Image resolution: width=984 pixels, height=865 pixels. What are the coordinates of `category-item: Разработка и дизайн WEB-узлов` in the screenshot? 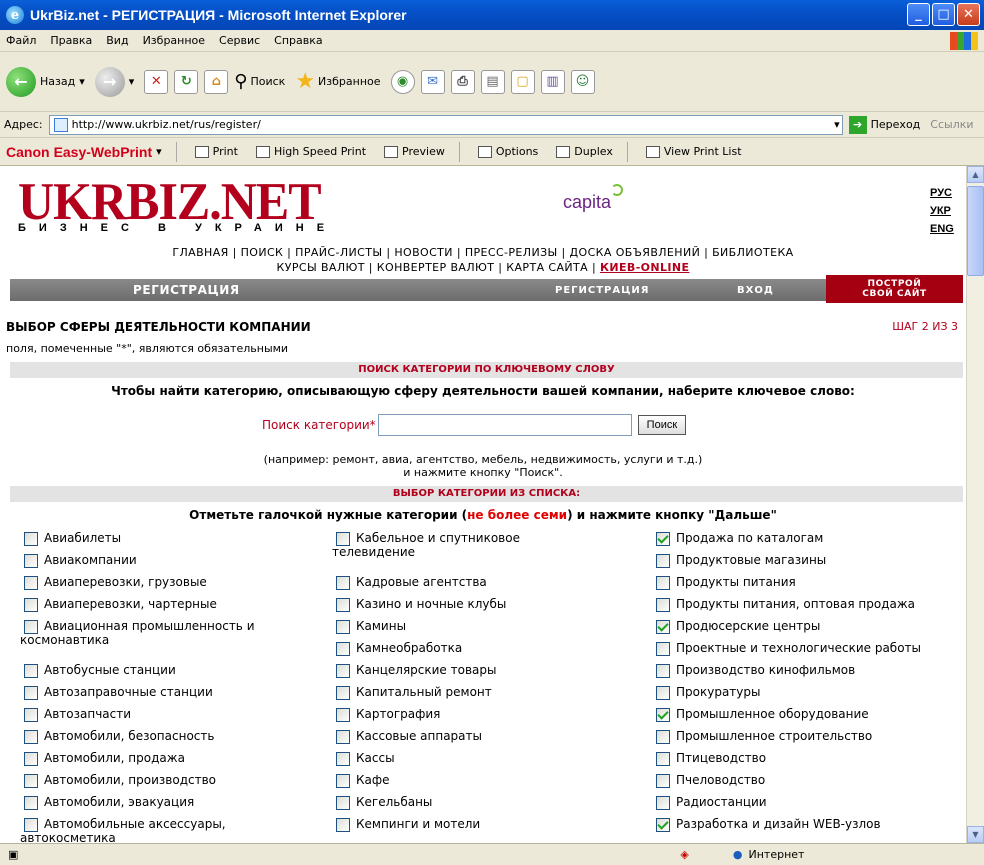 It's located at (811, 828).